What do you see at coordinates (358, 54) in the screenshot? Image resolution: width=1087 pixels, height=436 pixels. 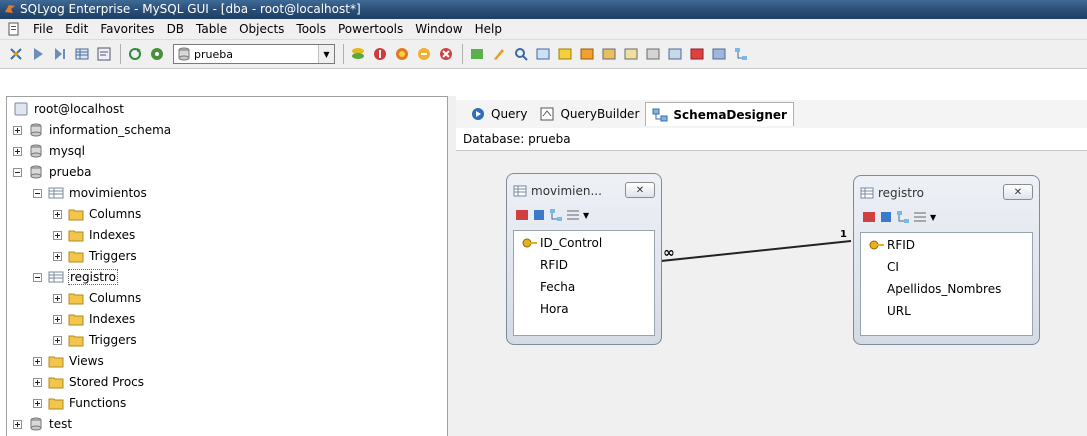 I see `db-action-button` at bounding box center [358, 54].